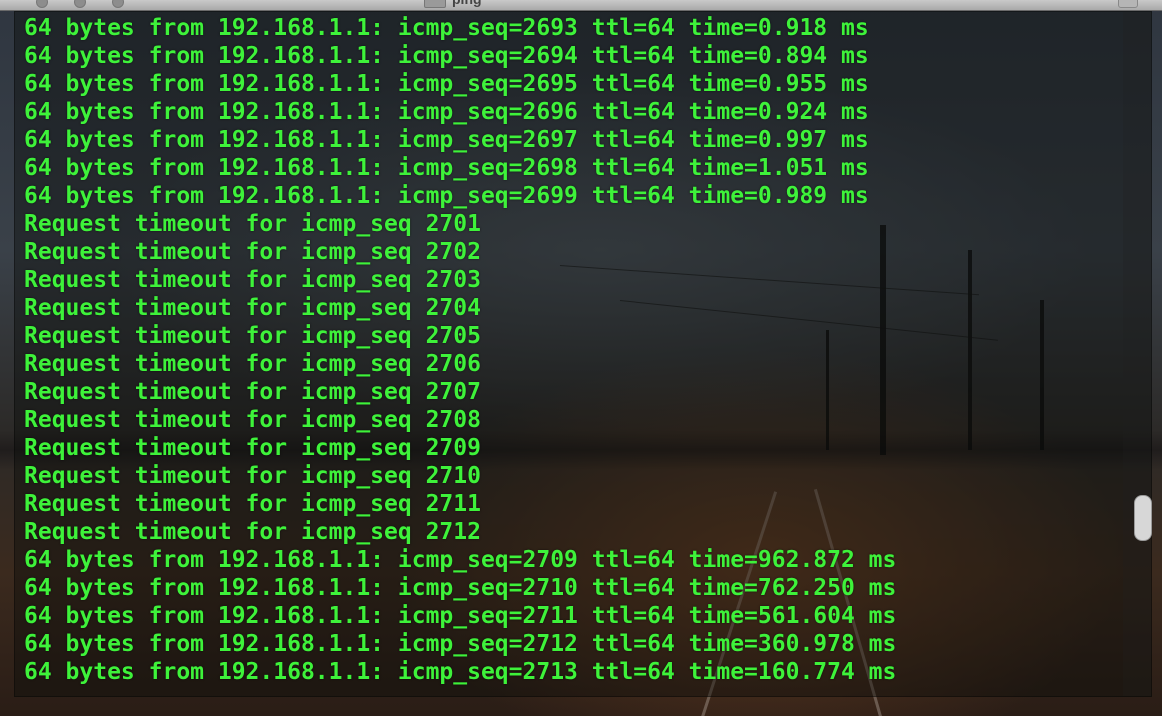 This screenshot has width=1162, height=716. I want to click on terminal-line: Request timeout for icmp_seq 2705, so click(252, 336).